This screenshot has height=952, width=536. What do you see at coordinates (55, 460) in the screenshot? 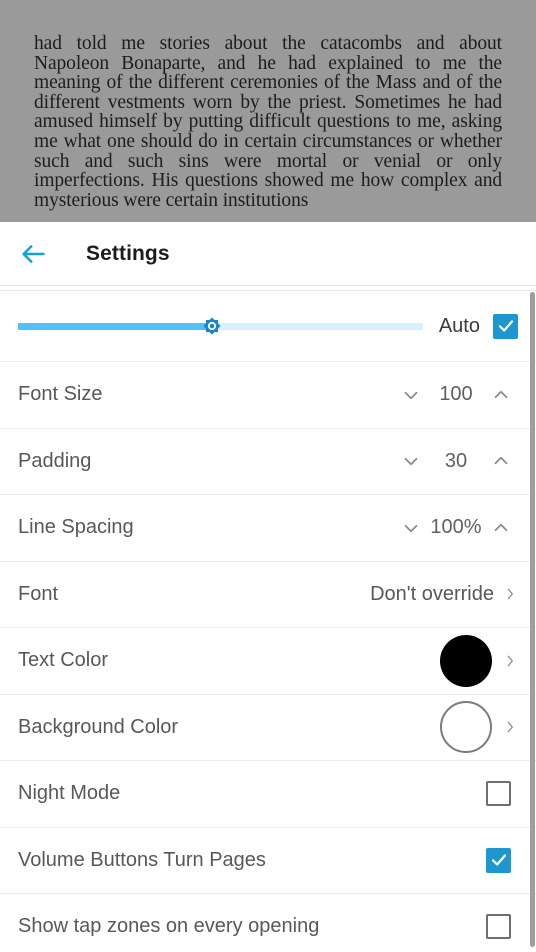
I see `settings-row-label: Padding` at bounding box center [55, 460].